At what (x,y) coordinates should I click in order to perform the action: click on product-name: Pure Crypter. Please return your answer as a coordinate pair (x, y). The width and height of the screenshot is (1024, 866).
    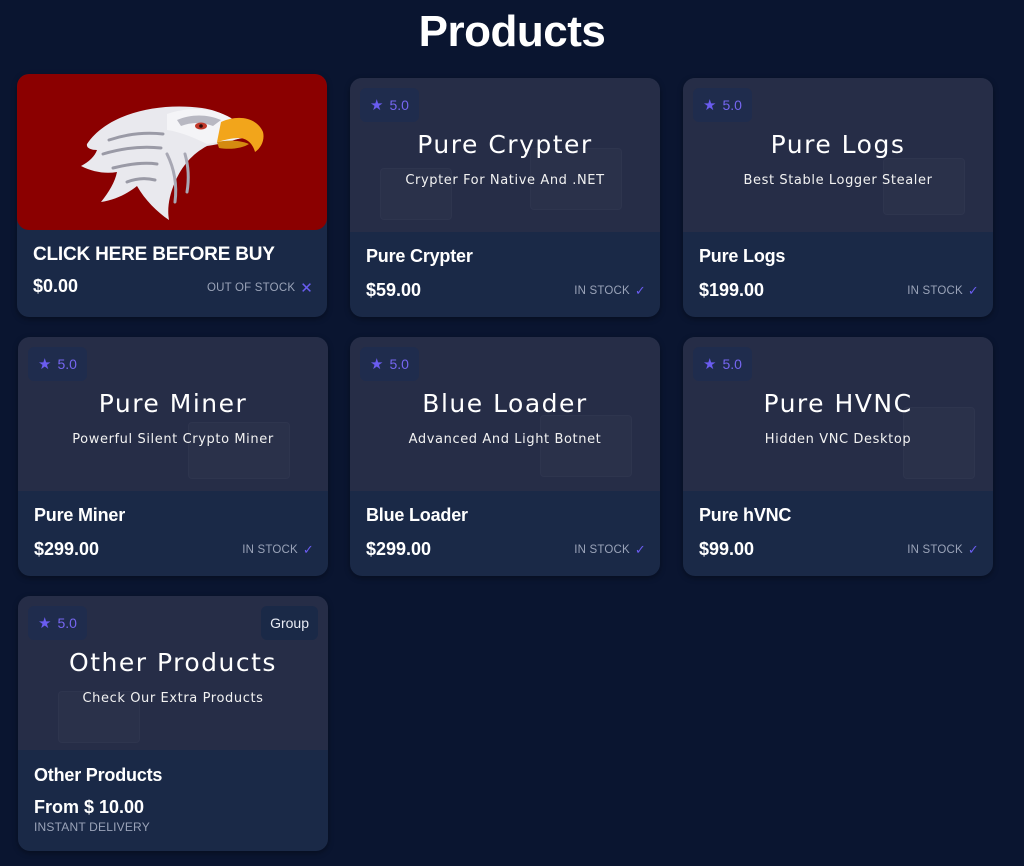
    Looking at the image, I should click on (419, 256).